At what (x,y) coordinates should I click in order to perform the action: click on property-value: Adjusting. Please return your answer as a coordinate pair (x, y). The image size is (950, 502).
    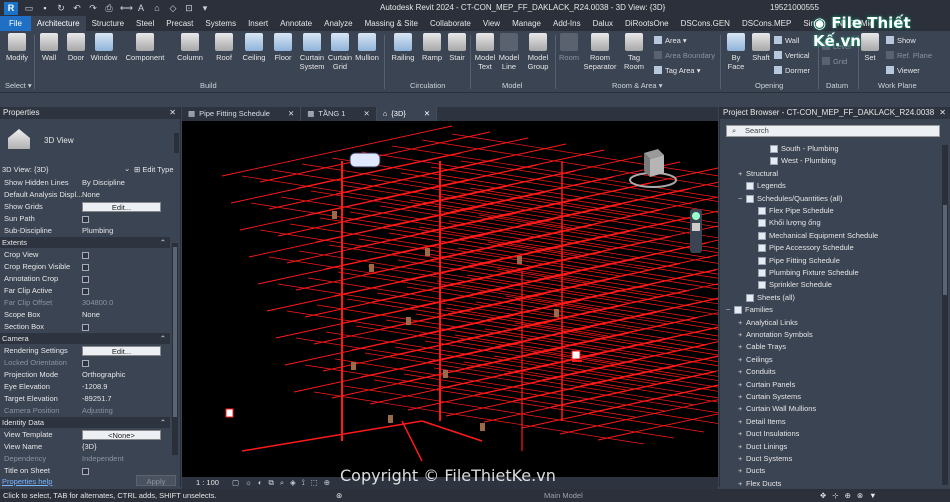
    Looking at the image, I should click on (97, 411).